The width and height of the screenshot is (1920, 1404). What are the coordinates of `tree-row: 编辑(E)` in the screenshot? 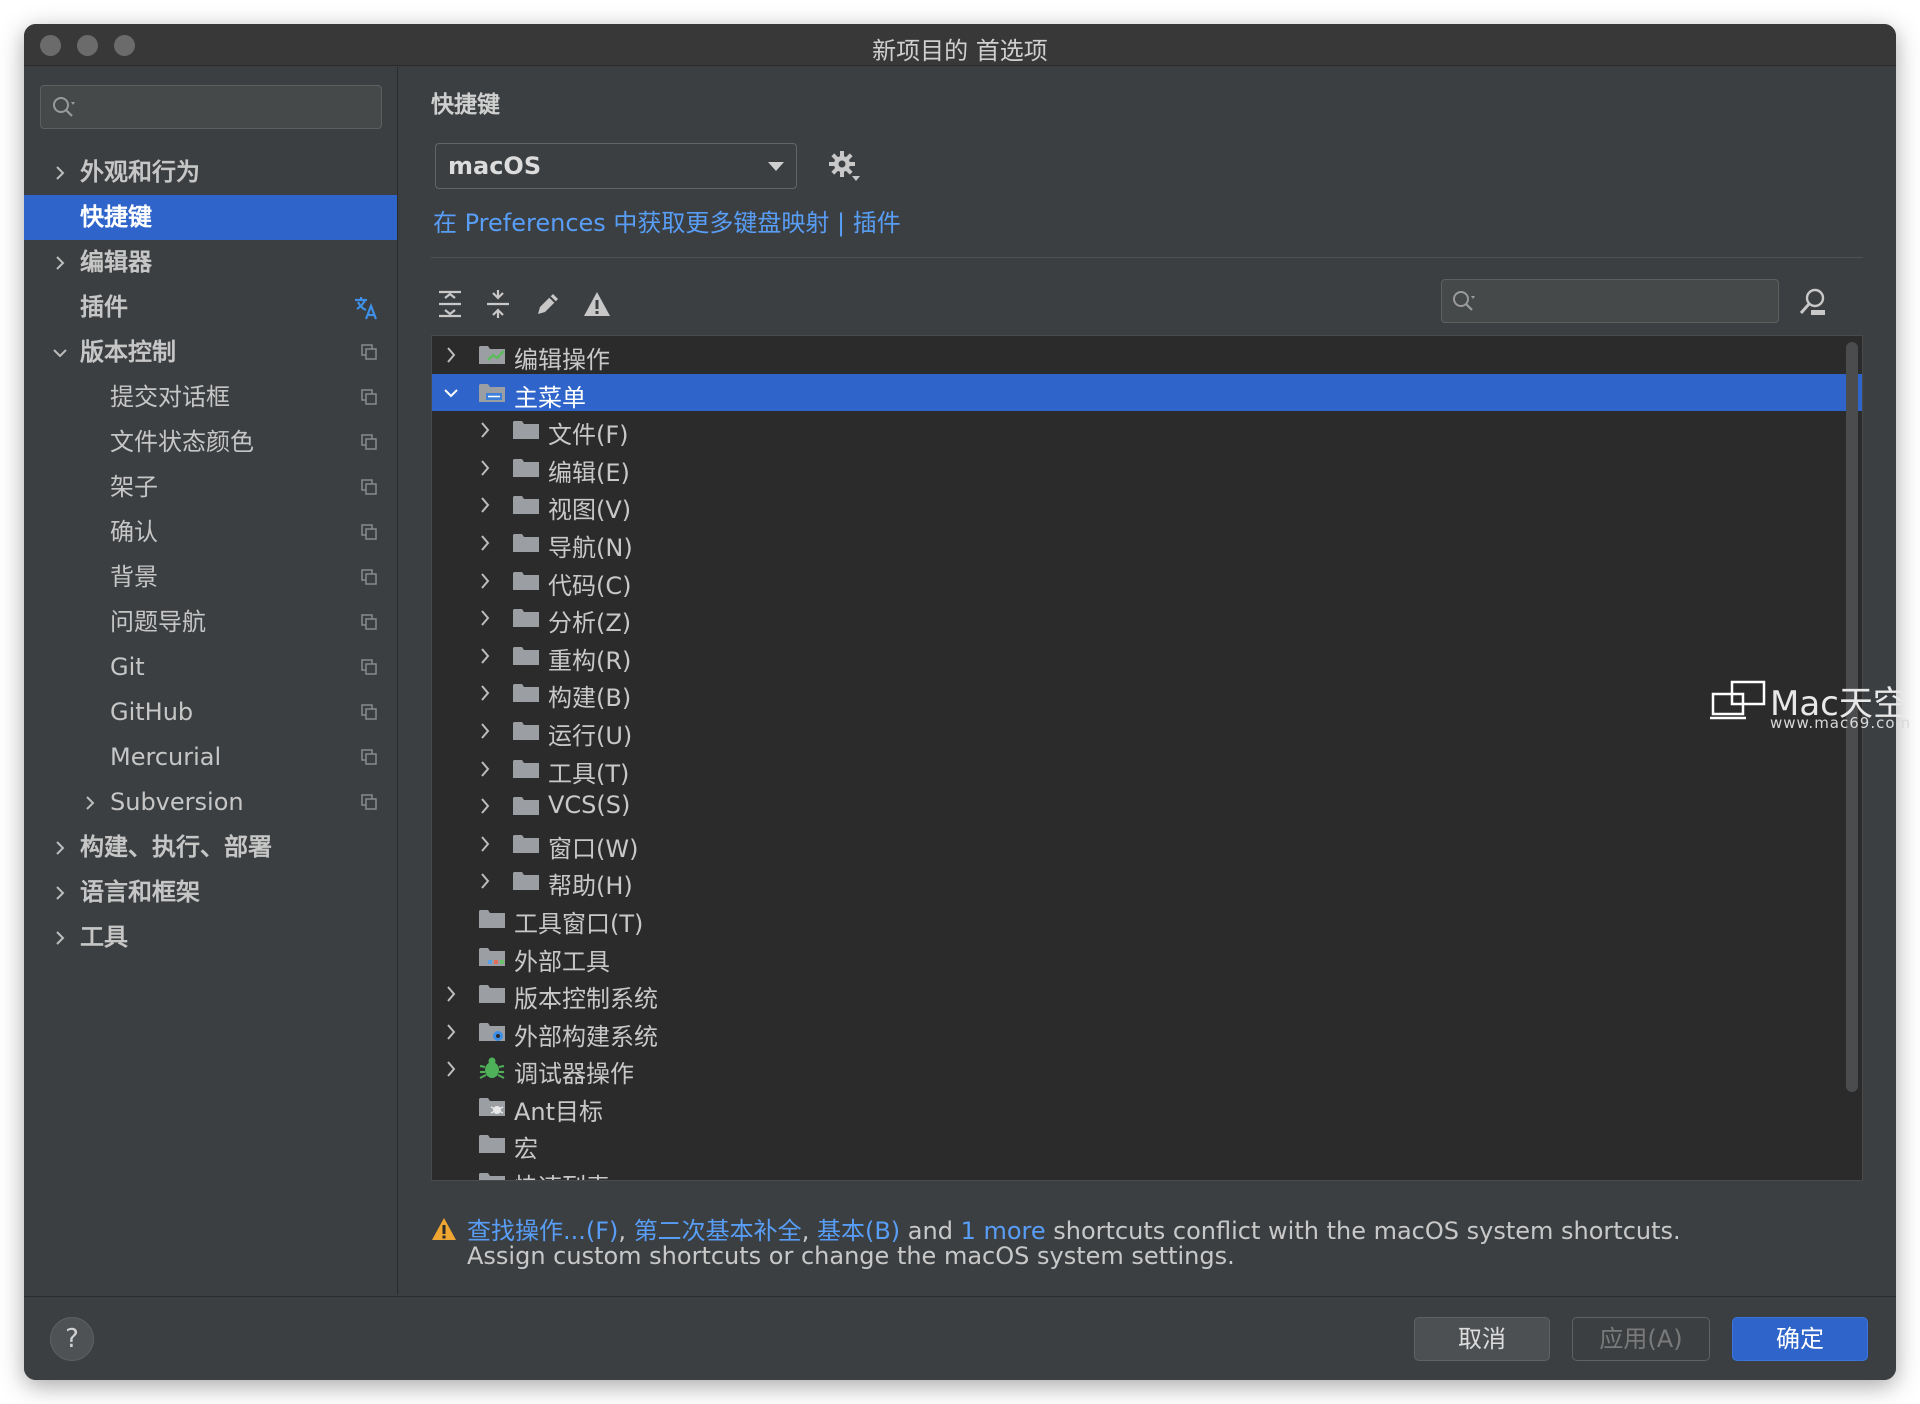 It's located at (1147, 468).